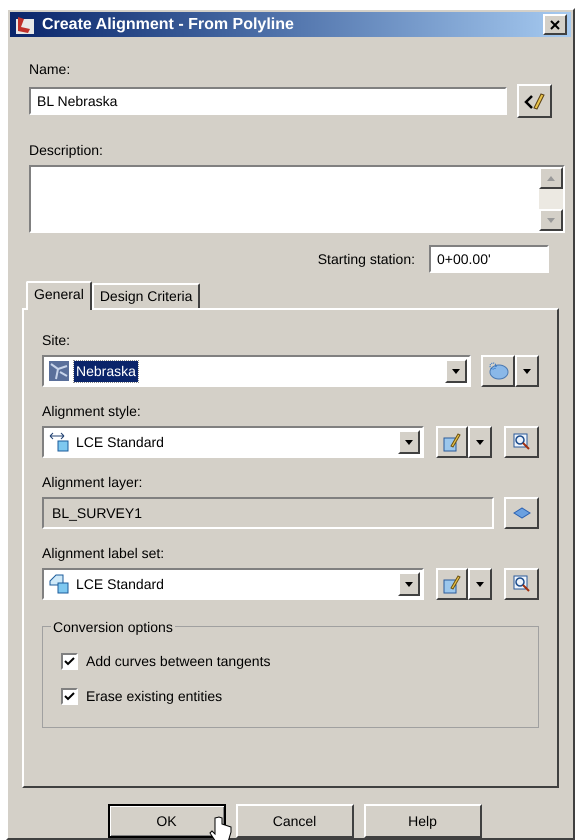 The image size is (575, 840). Describe the element at coordinates (25, 24) in the screenshot. I see `app-icon` at that location.